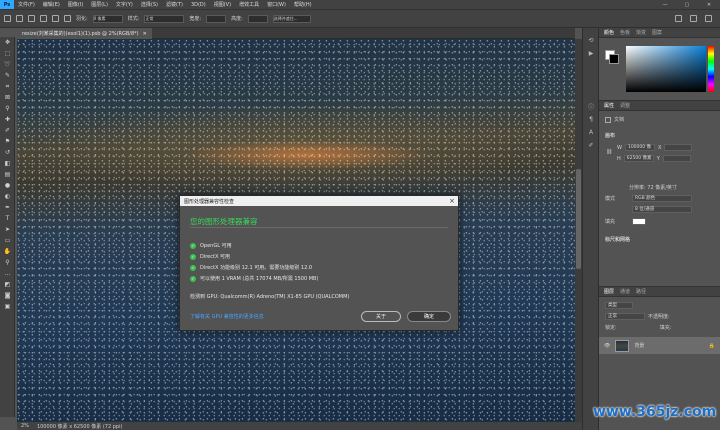 Image resolution: width=720 pixels, height=430 pixels. I want to click on check-text: DirectX 可用, so click(215, 257).